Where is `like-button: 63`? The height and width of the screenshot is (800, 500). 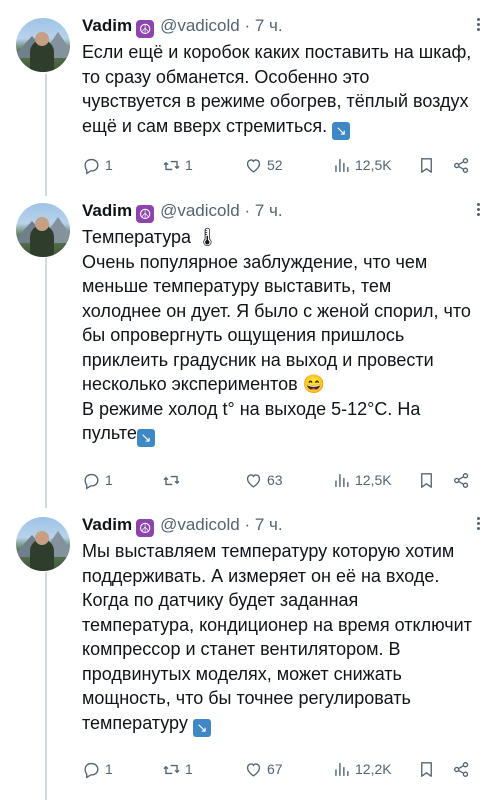
like-button: 63 is located at coordinates (263, 480).